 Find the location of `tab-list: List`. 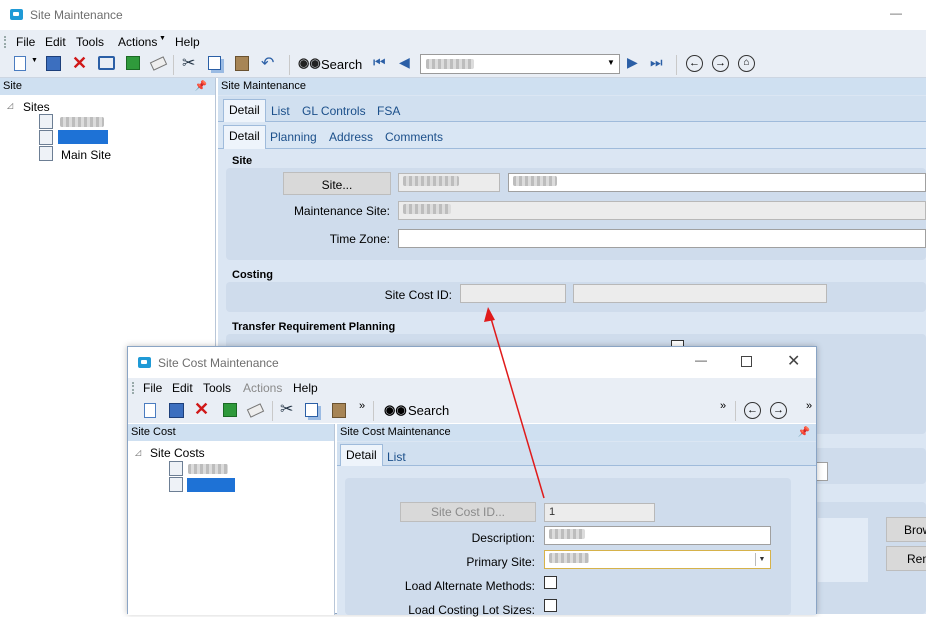

tab-list: List is located at coordinates (280, 111).